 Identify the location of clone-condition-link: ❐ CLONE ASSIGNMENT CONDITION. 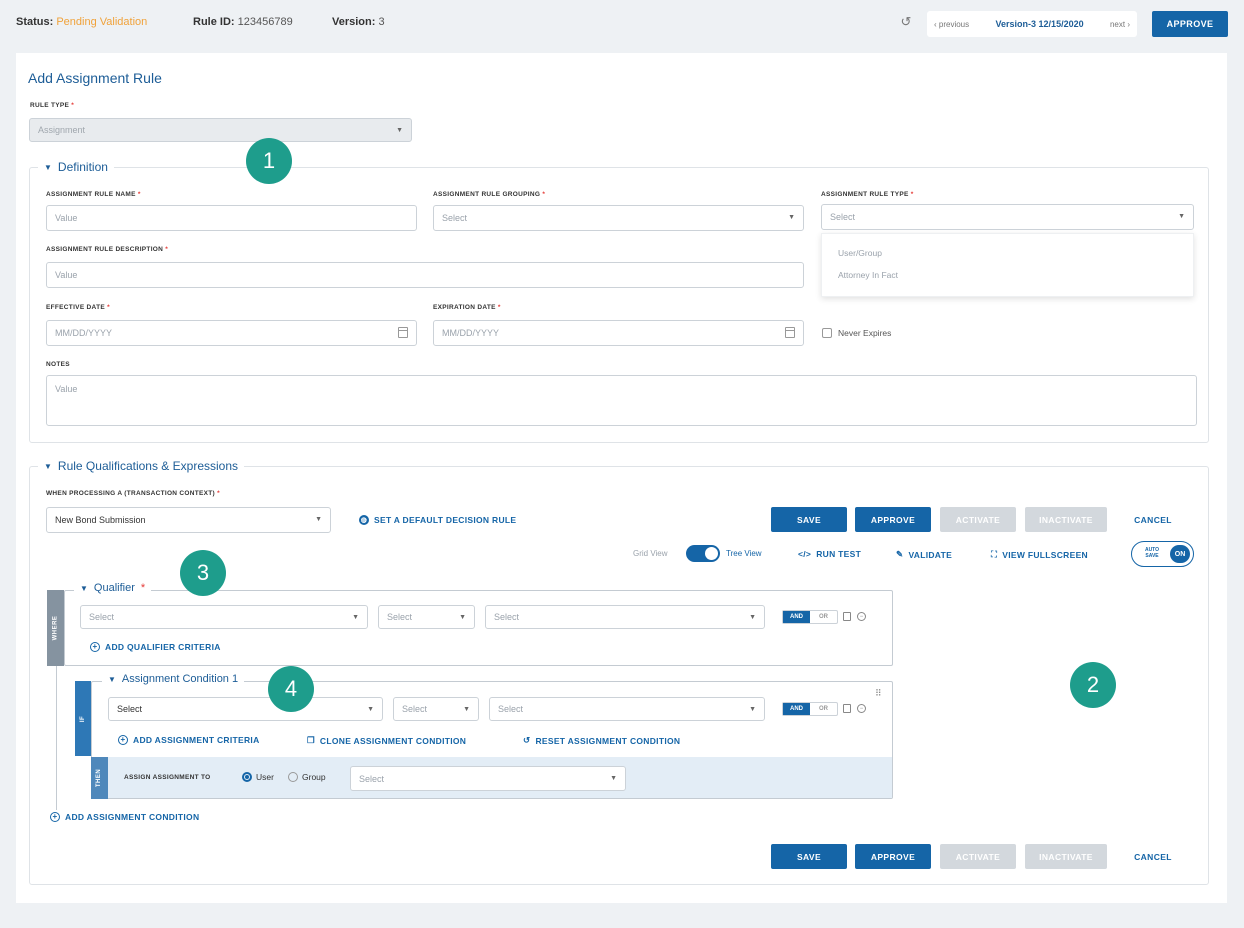
(386, 740).